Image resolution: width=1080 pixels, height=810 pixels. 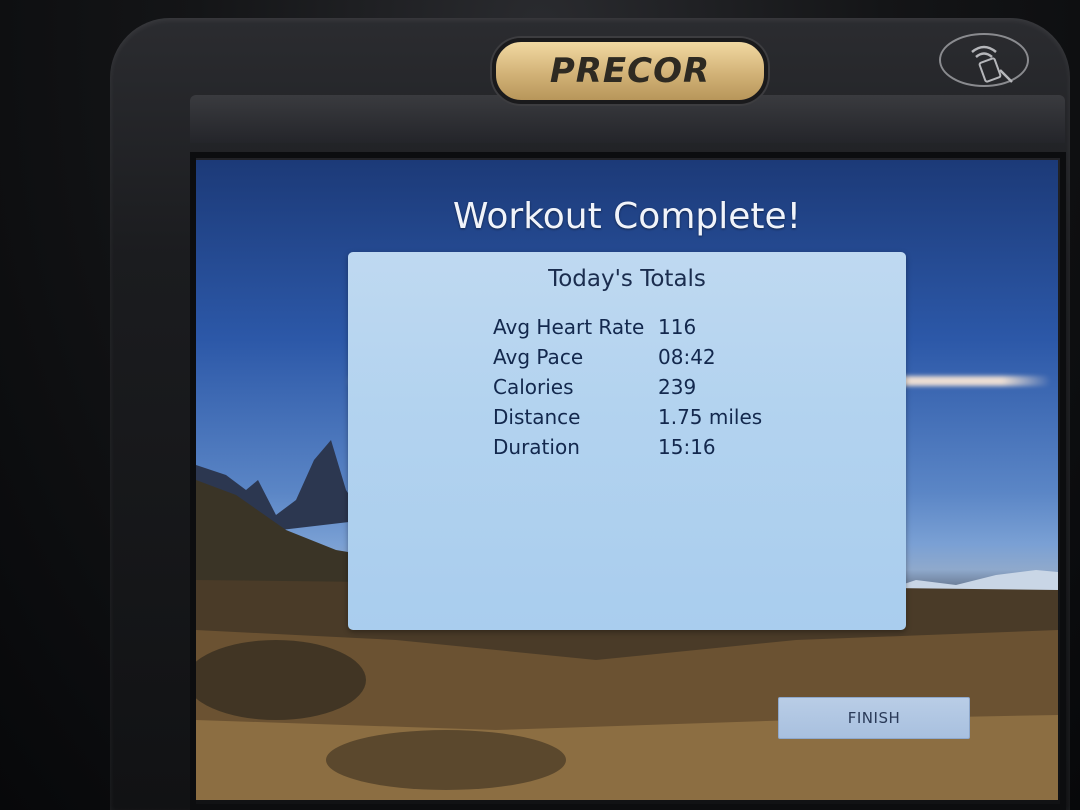 What do you see at coordinates (687, 357) in the screenshot?
I see `stat-value: 08:42` at bounding box center [687, 357].